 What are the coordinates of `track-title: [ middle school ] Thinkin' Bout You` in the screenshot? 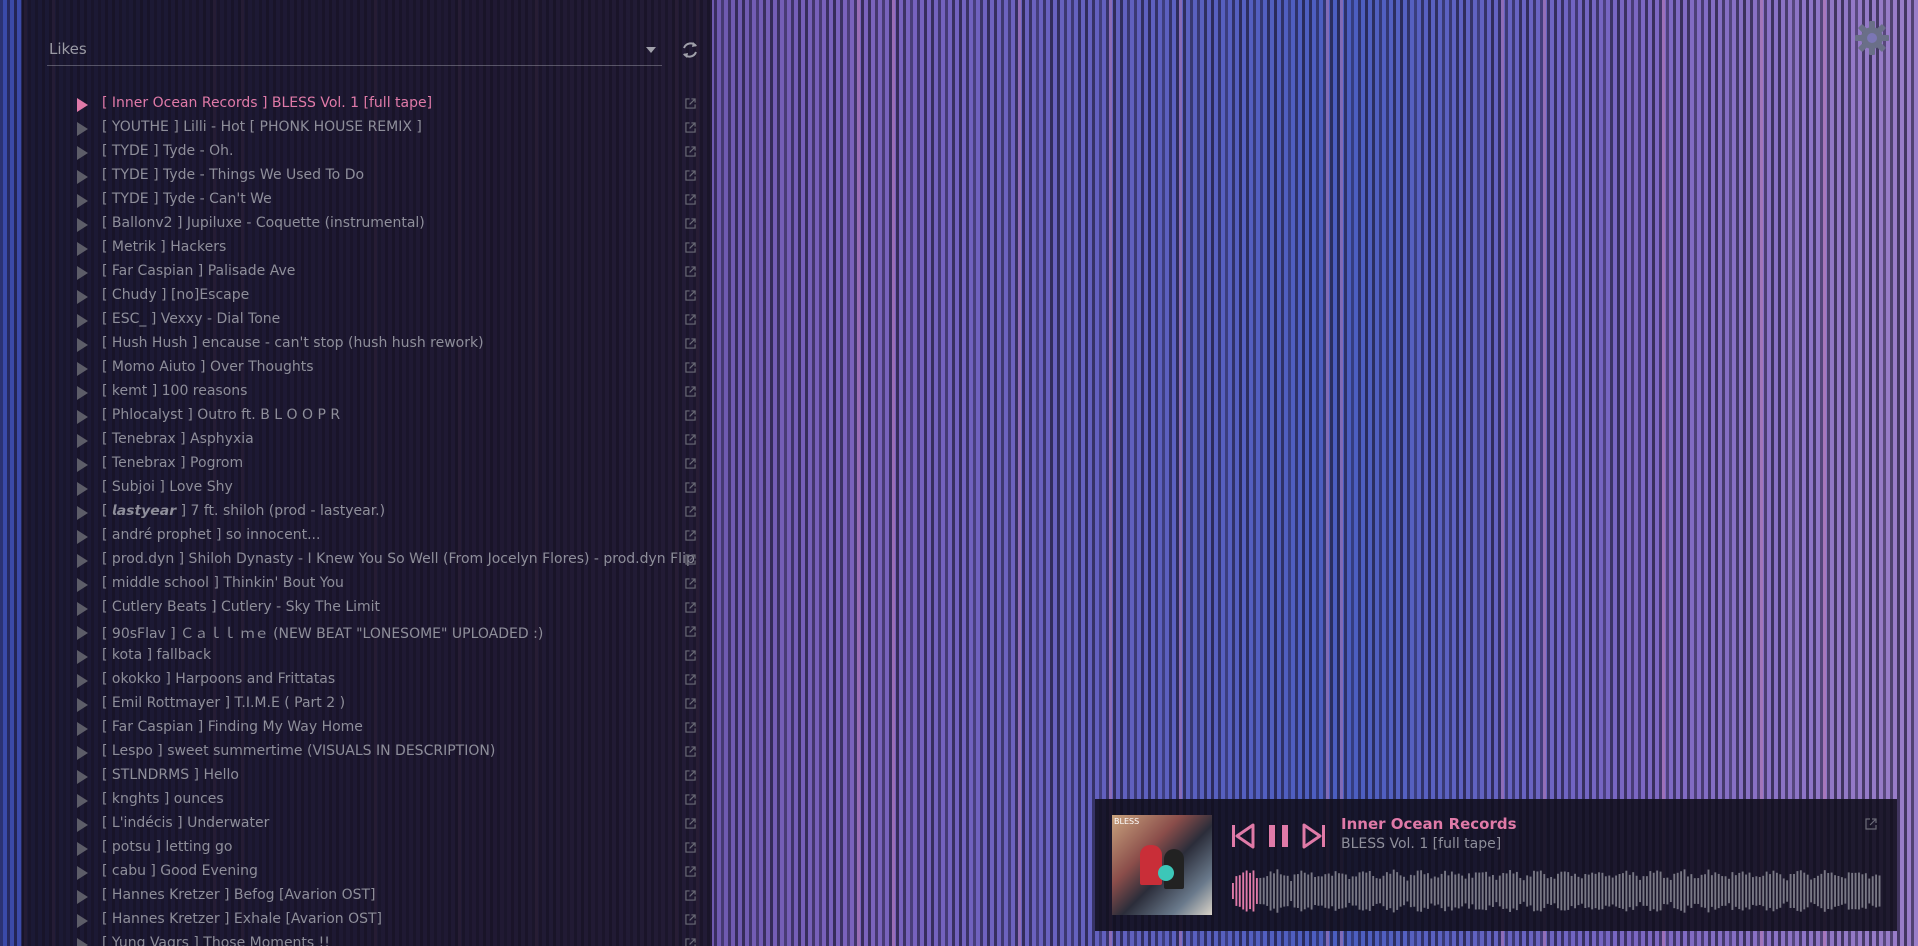 It's located at (223, 583).